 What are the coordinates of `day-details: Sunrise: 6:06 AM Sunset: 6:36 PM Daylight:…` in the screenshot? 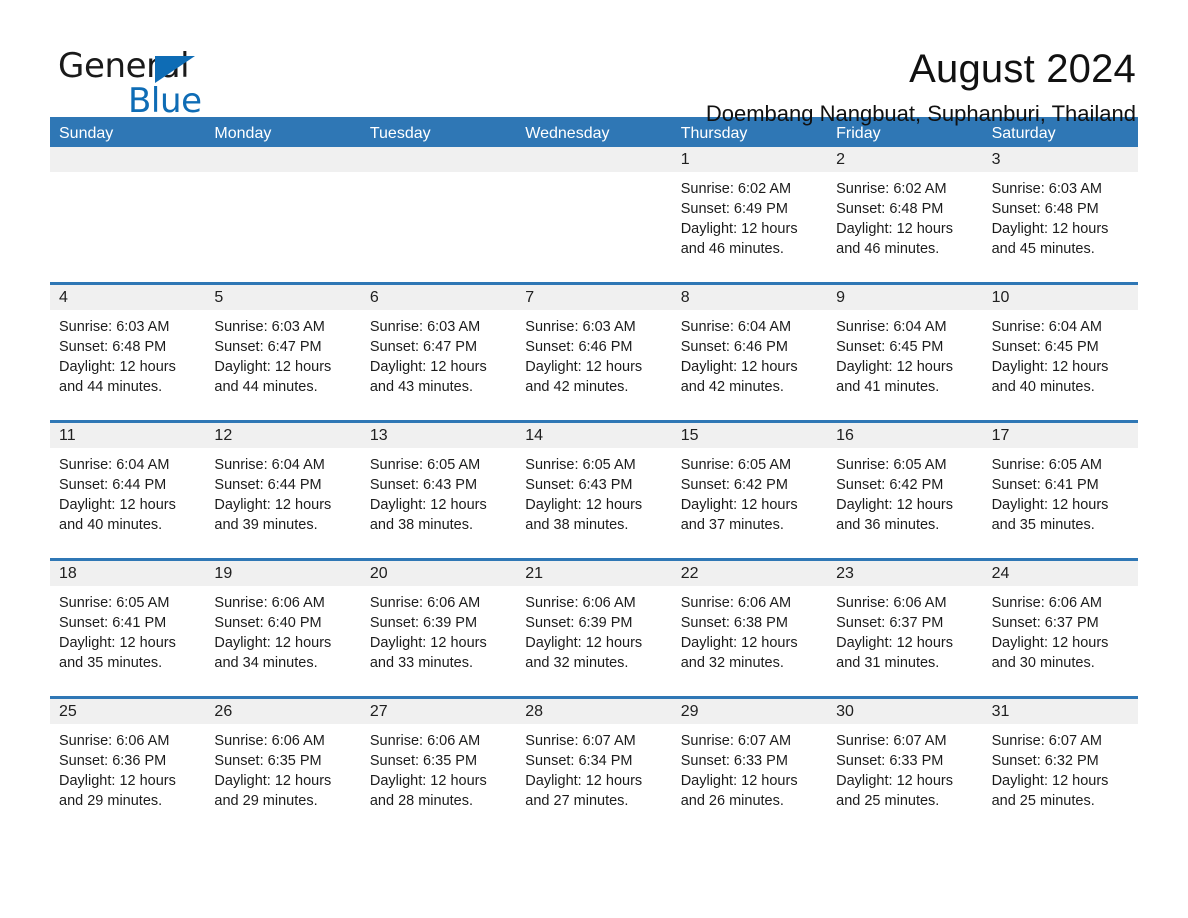 It's located at (127, 767).